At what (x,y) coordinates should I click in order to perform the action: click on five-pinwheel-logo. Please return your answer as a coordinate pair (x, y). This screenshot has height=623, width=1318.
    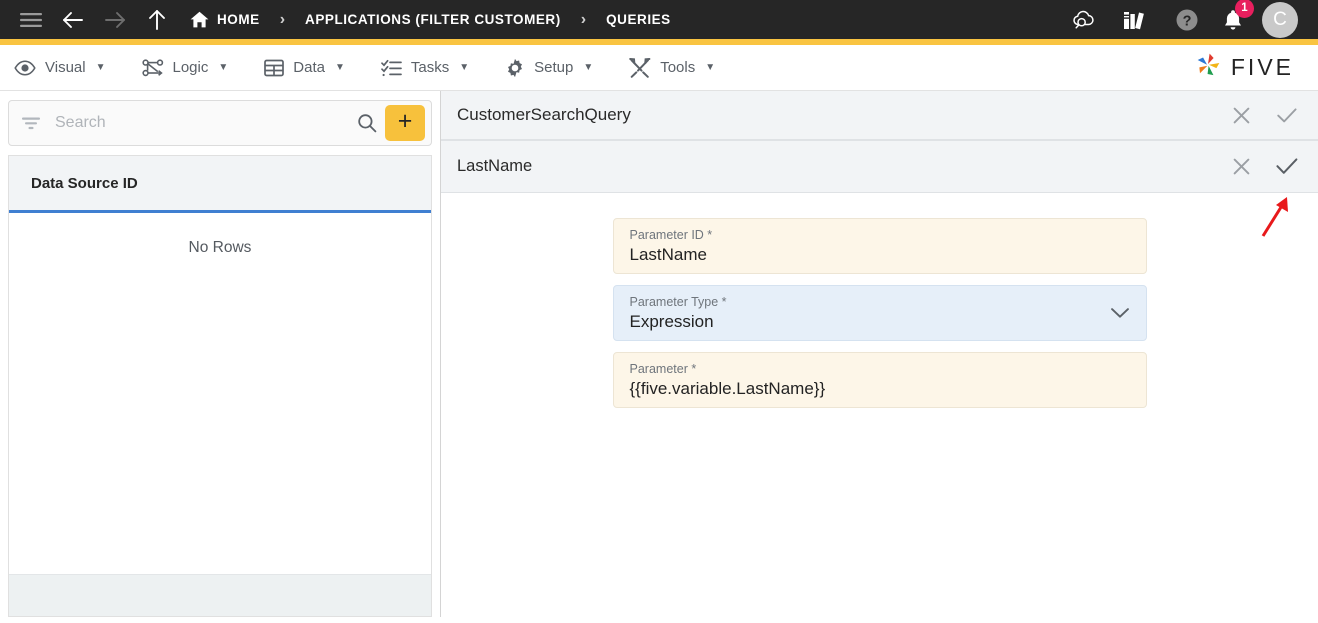
    Looking at the image, I should click on (1208, 67).